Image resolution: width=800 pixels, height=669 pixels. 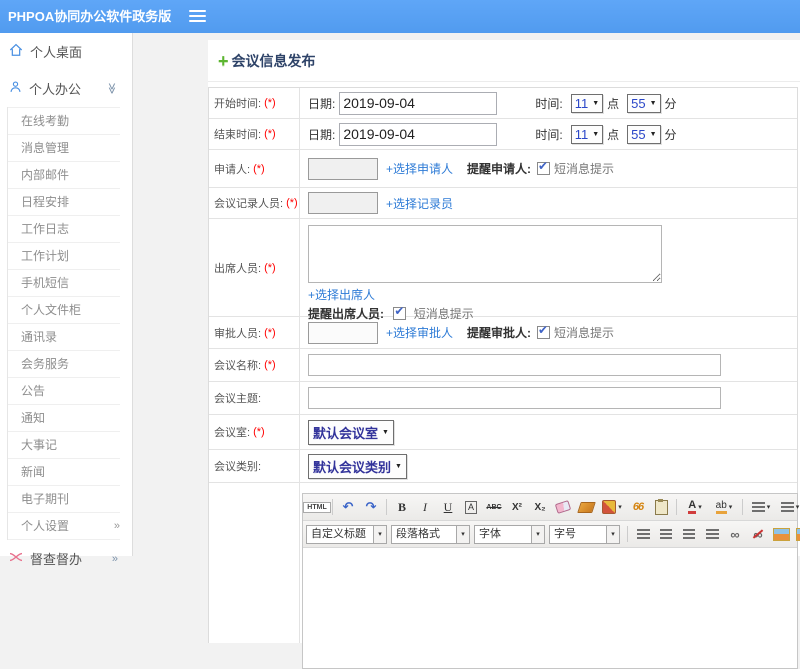 What do you see at coordinates (55, 88) in the screenshot?
I see `sidebar-item-label: 个人办公` at bounding box center [55, 88].